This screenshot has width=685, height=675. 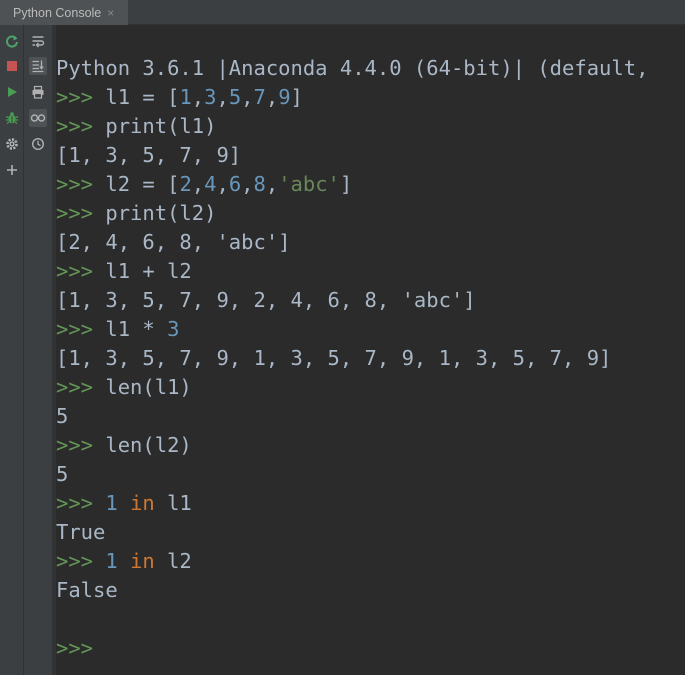 I want to click on code-token: 'abc', so click(x=309, y=184).